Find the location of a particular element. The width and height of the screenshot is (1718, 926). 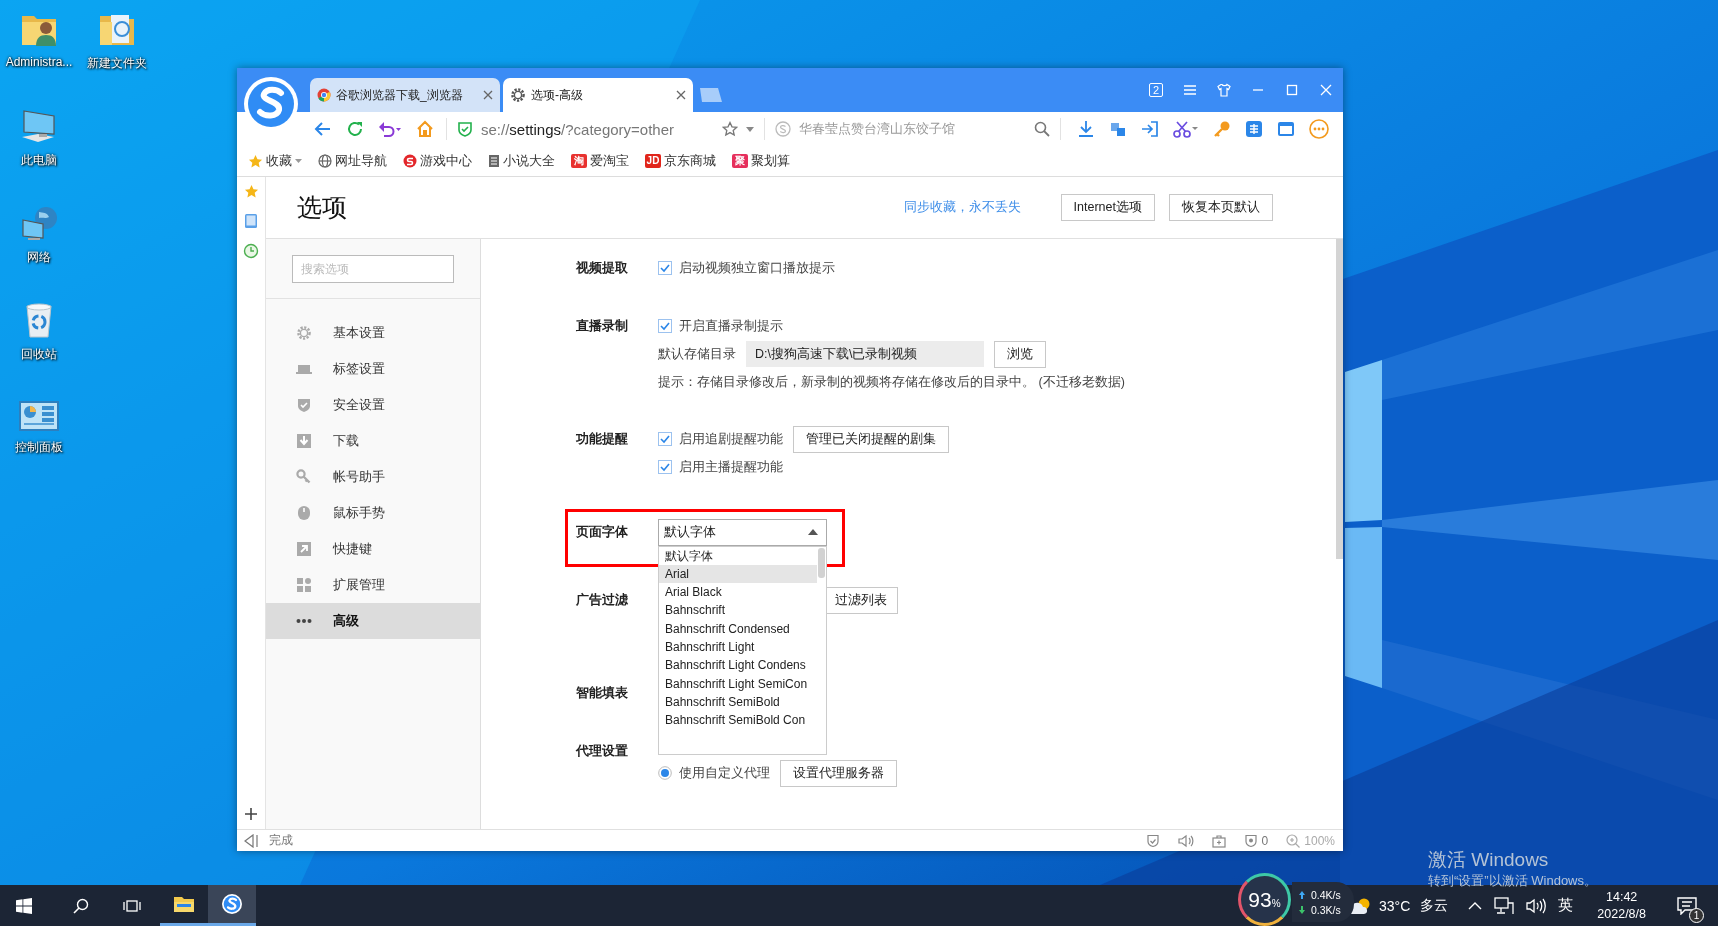

sidebar-item: 帐号助手 is located at coordinates (373, 477).